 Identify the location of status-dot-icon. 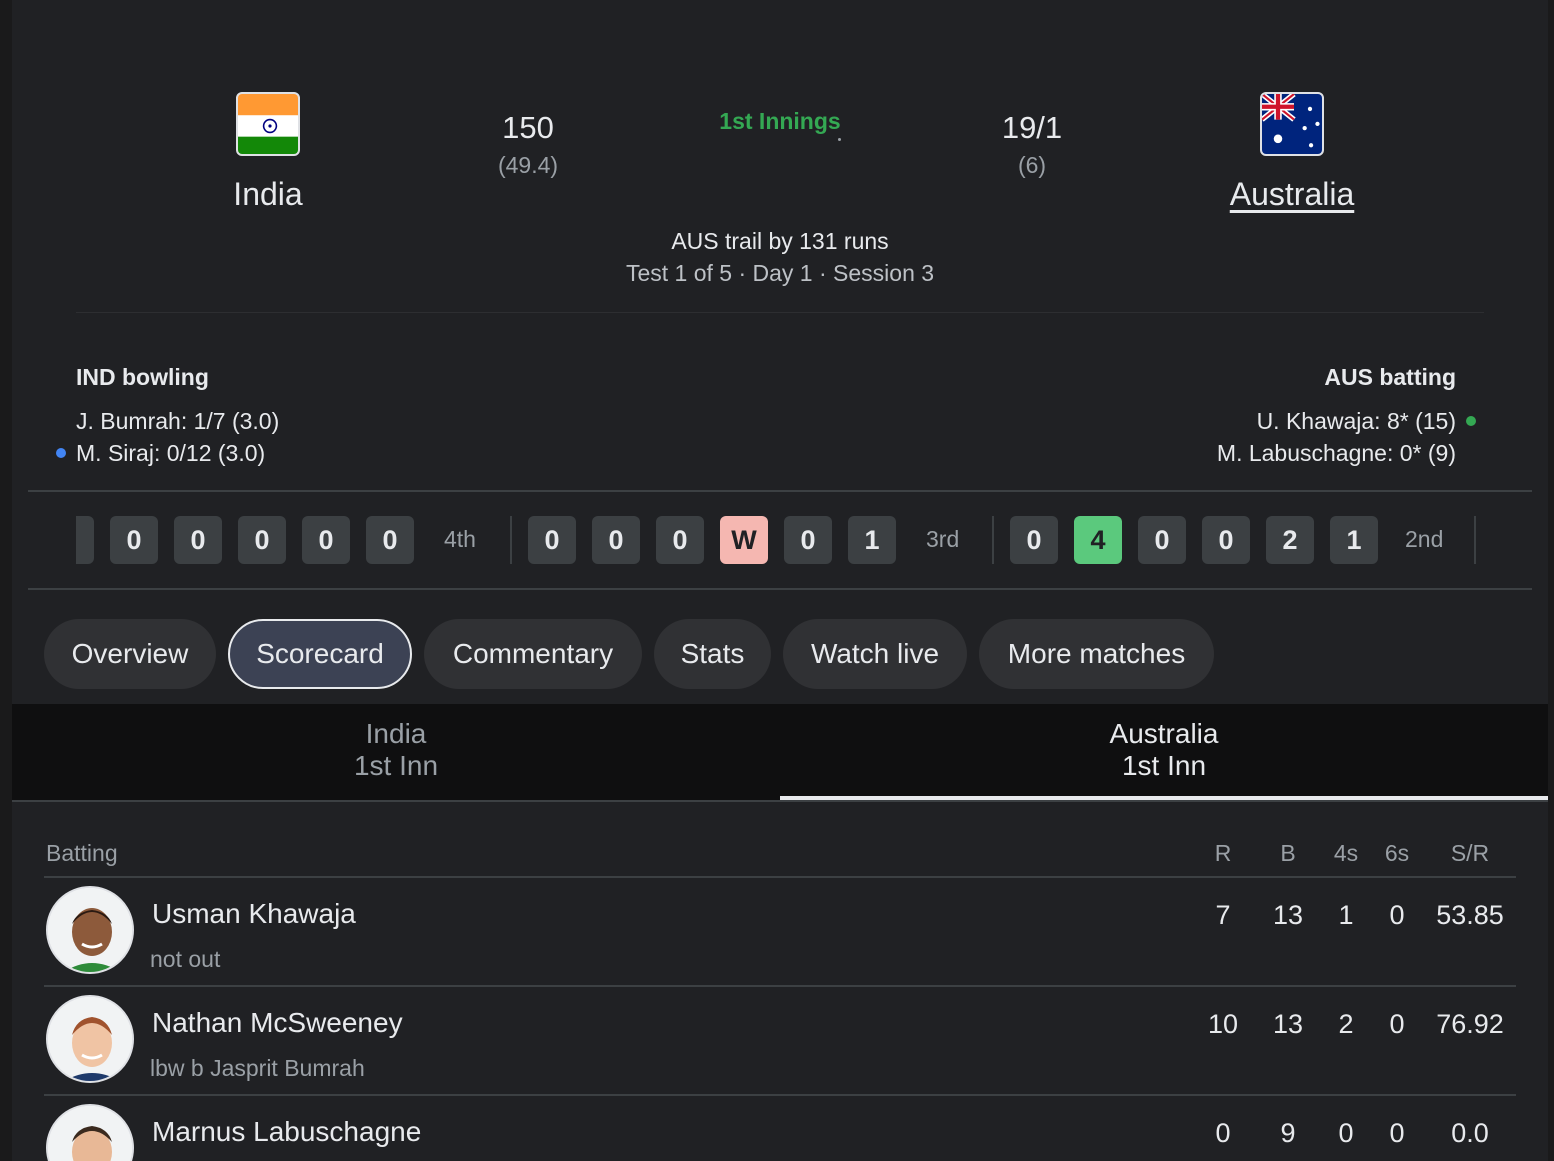
(839, 139).